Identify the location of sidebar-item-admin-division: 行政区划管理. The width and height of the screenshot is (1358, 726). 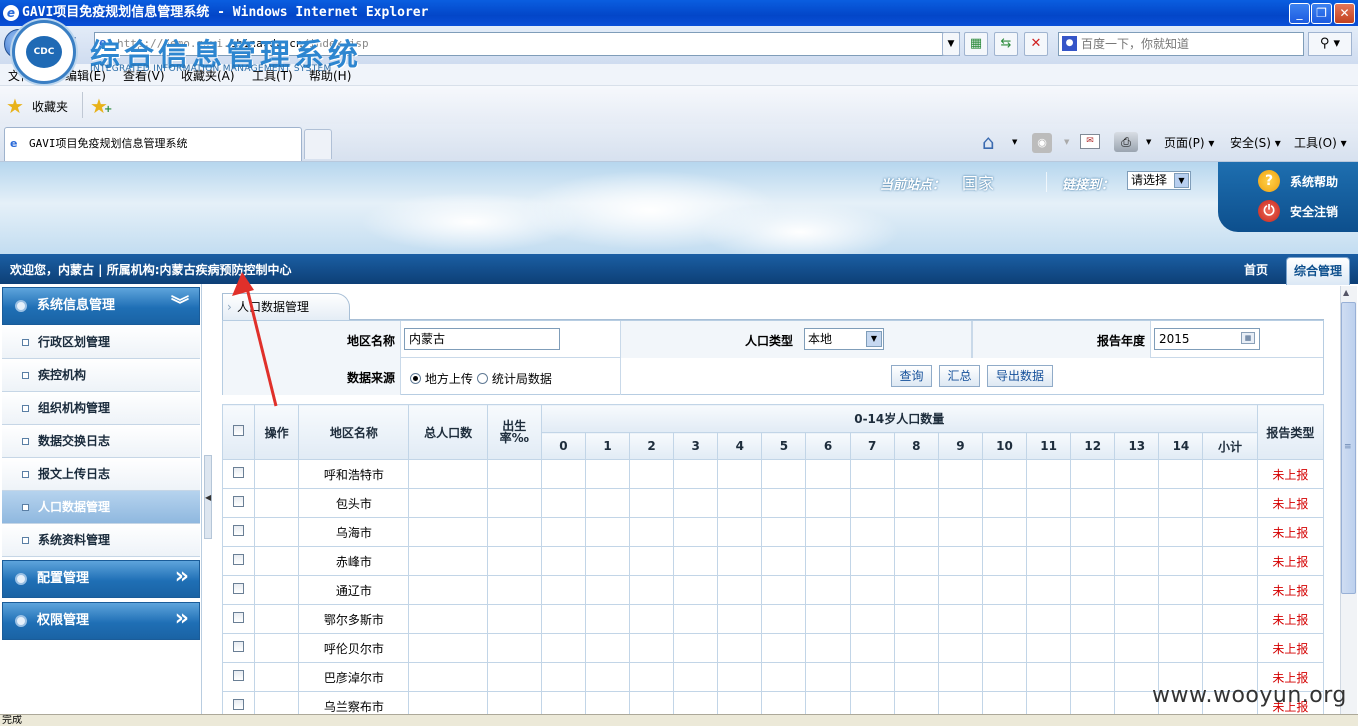
(101, 342).